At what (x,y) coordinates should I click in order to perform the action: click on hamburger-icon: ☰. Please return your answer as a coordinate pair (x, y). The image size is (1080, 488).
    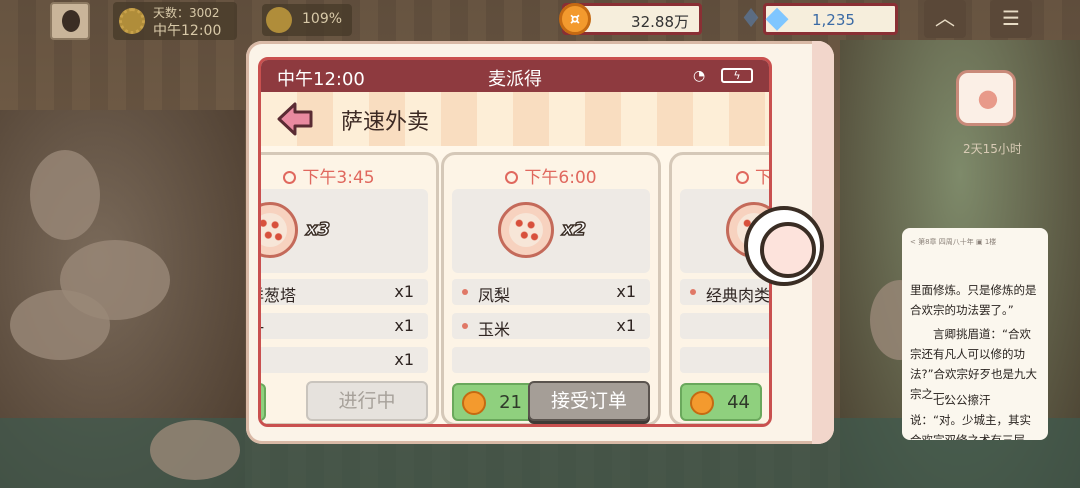
    Looking at the image, I should click on (1011, 18).